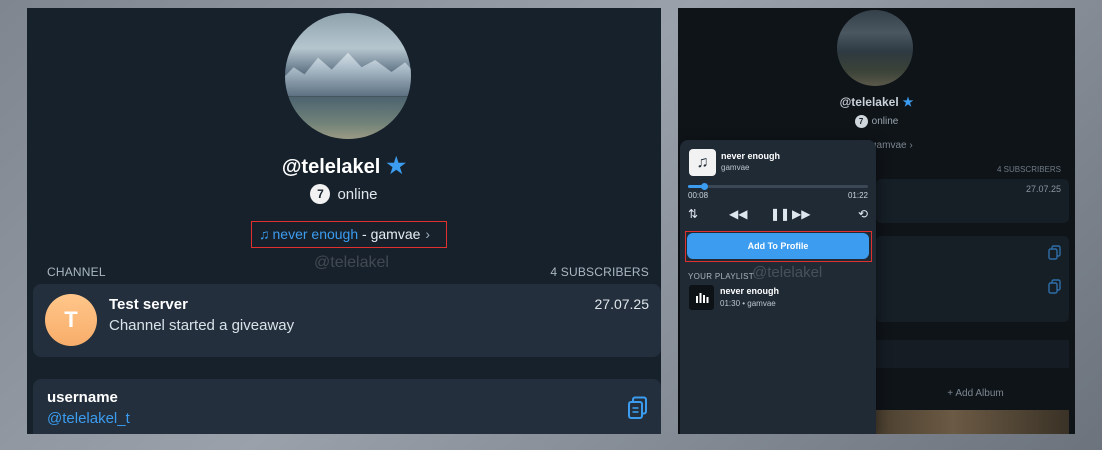 This screenshot has width=1102, height=450. What do you see at coordinates (738, 214) in the screenshot?
I see `rewind-icon: ◀◀` at bounding box center [738, 214].